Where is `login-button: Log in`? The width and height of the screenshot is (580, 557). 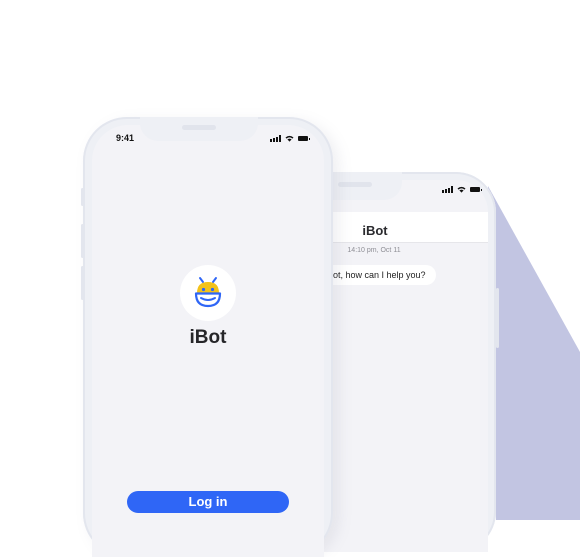 login-button: Log in is located at coordinates (208, 502).